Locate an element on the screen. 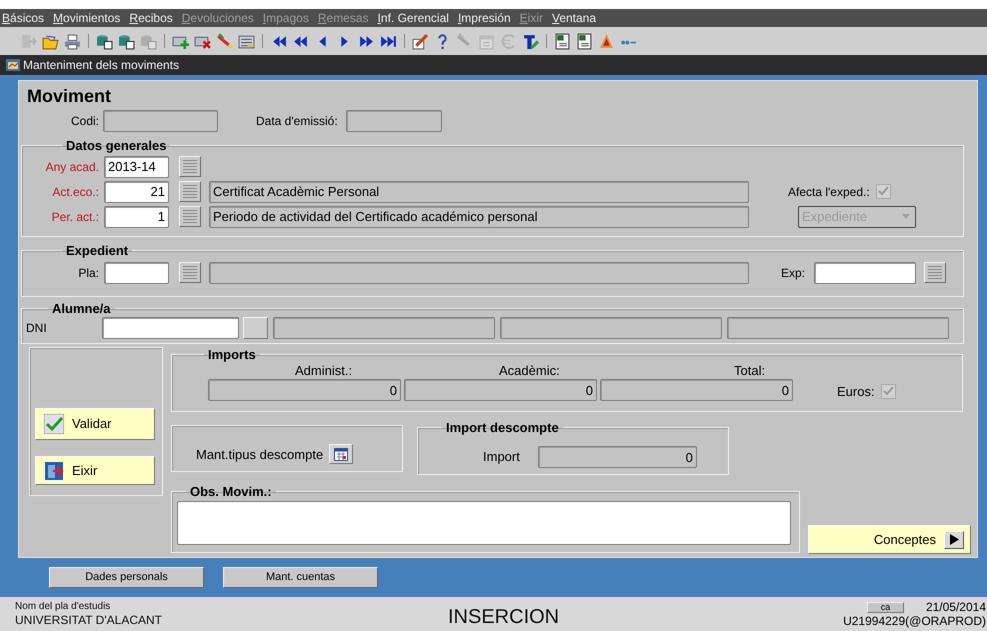 The image size is (987, 631). field-label: Codi: is located at coordinates (84, 121).